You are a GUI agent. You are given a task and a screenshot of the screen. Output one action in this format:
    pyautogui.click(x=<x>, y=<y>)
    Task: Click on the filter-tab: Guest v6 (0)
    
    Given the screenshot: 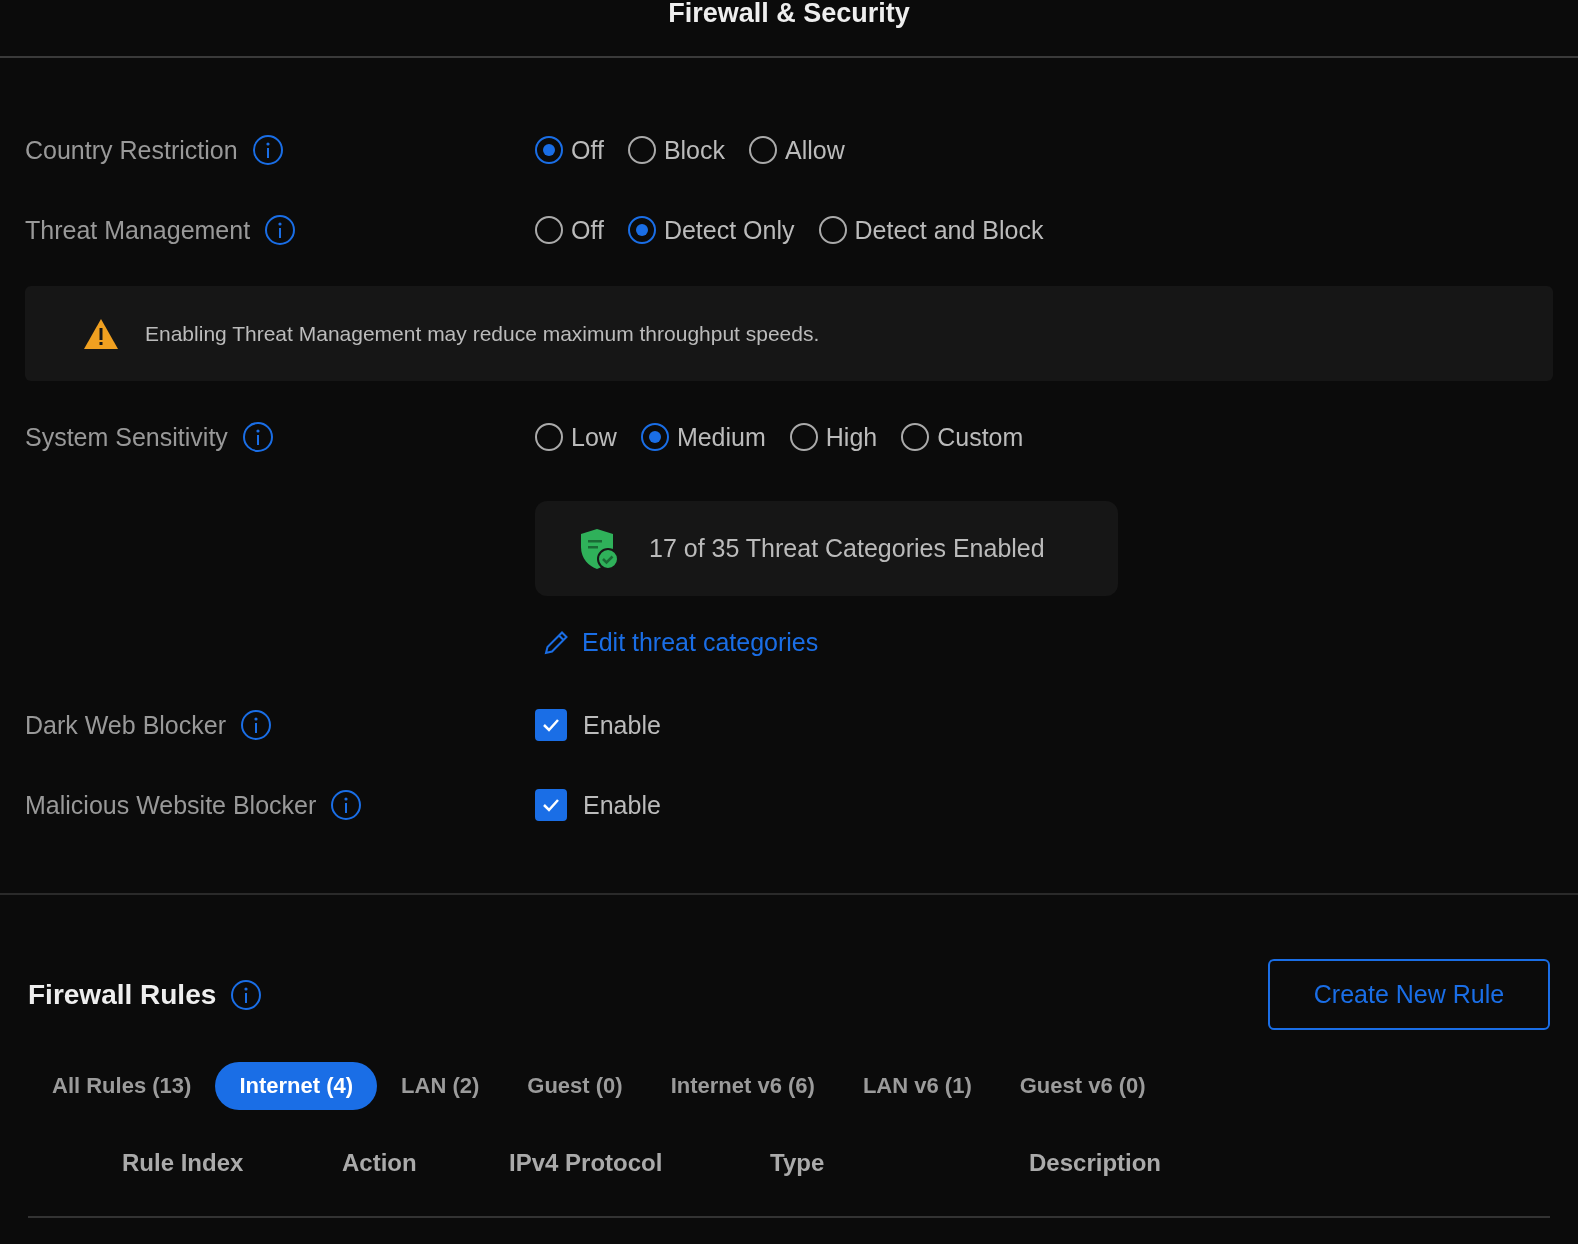 What is the action you would take?
    pyautogui.click(x=1082, y=1086)
    